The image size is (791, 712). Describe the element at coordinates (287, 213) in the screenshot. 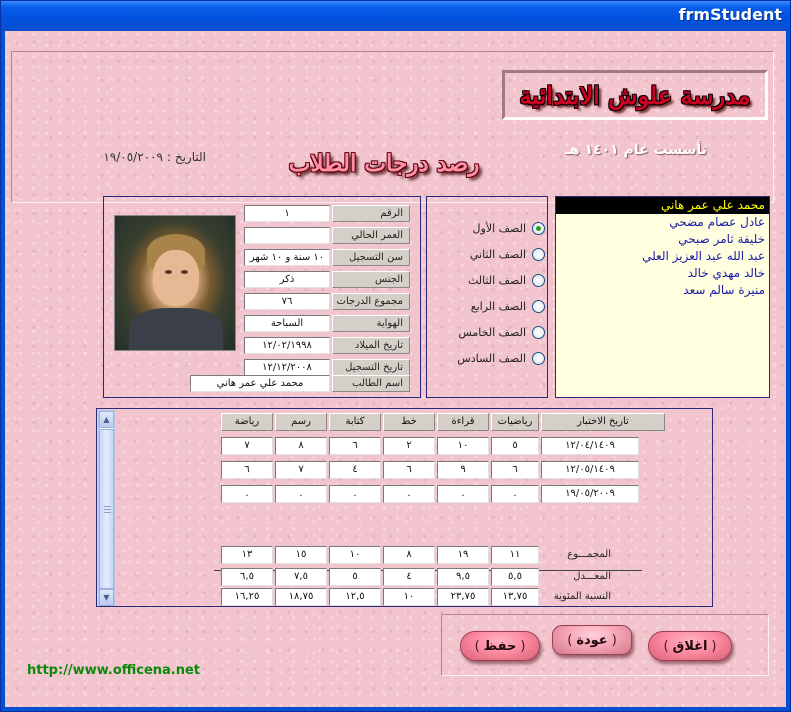

I see `number-field: ١` at that location.